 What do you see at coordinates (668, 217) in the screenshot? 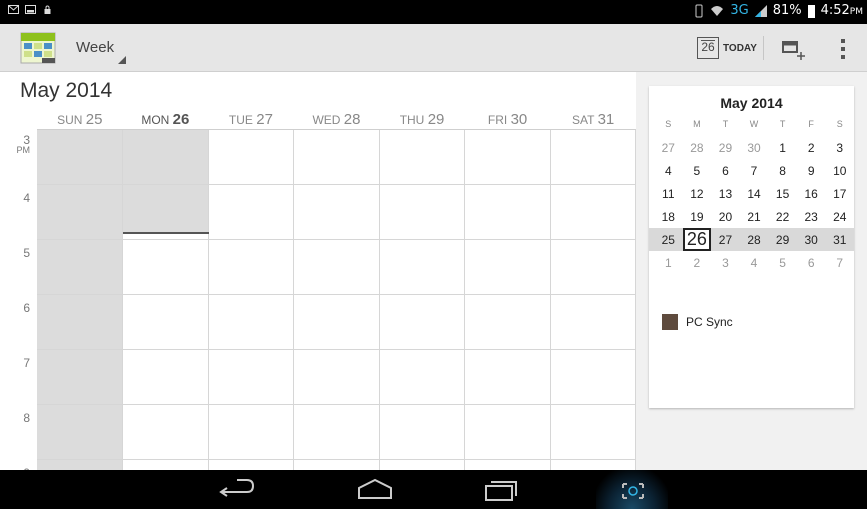
I see `mini-day: 18` at bounding box center [668, 217].